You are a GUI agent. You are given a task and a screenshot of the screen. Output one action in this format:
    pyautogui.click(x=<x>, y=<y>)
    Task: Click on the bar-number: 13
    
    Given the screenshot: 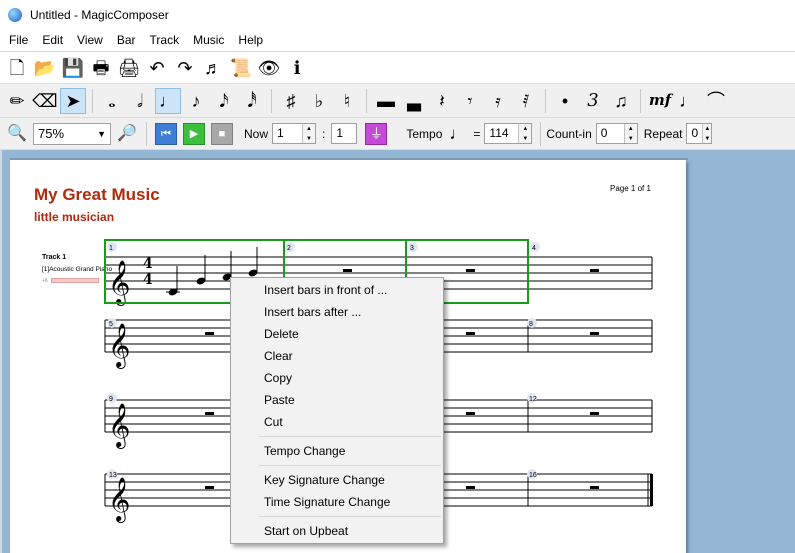 What is the action you would take?
    pyautogui.click(x=113, y=475)
    